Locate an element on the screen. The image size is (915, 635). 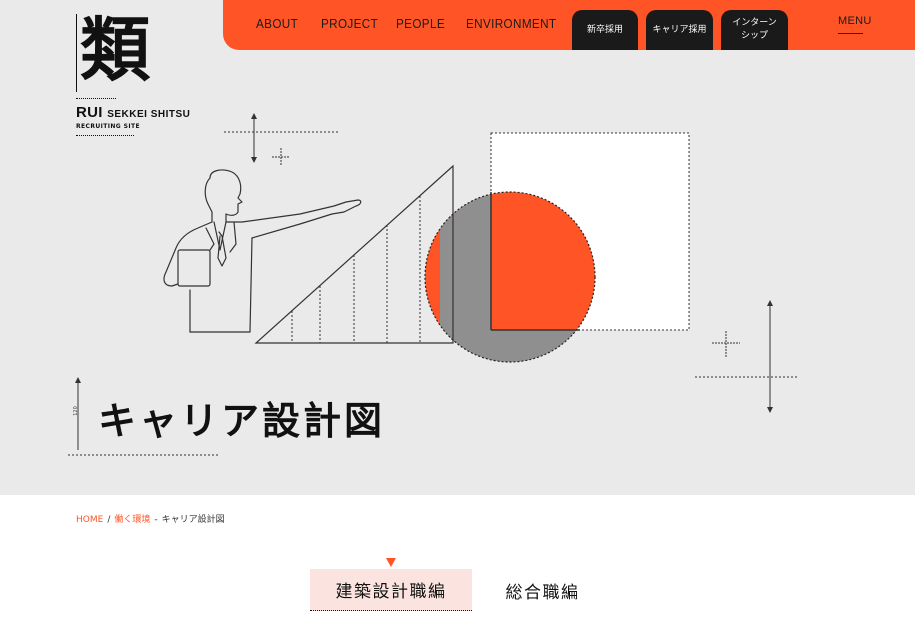
menu-button: MENU is located at coordinates (855, 21).